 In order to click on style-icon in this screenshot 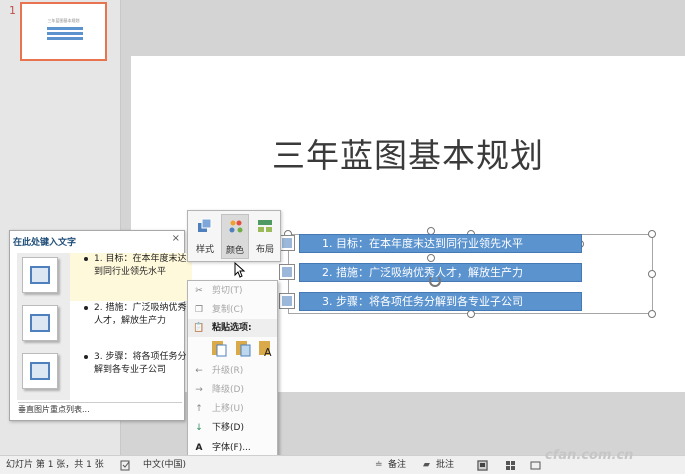, I will do `click(205, 225)`.